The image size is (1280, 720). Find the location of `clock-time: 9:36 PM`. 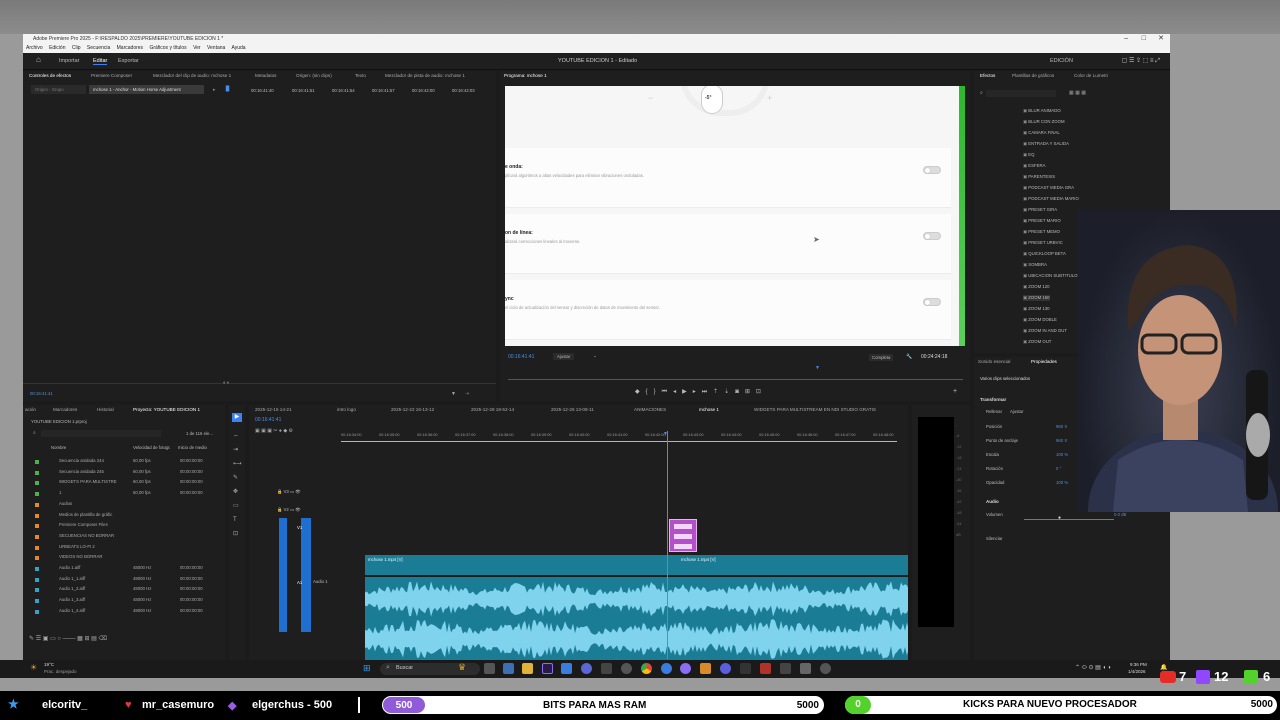

clock-time: 9:36 PM is located at coordinates (1138, 664).